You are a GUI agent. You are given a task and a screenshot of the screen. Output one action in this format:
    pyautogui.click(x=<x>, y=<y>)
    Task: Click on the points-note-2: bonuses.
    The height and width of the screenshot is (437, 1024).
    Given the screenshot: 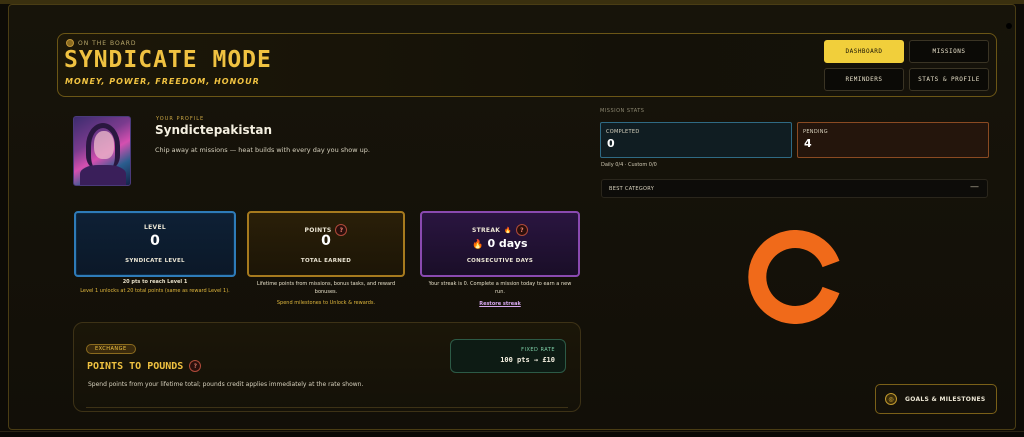 What is the action you would take?
    pyautogui.click(x=326, y=292)
    